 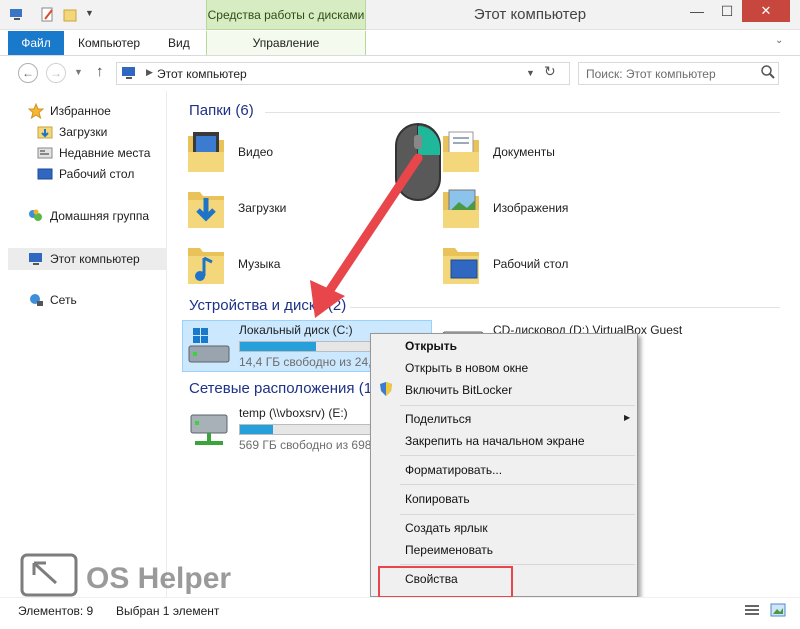 What do you see at coordinates (627, 417) in the screenshot?
I see `submenu-arrow-icon: ▶` at bounding box center [627, 417].